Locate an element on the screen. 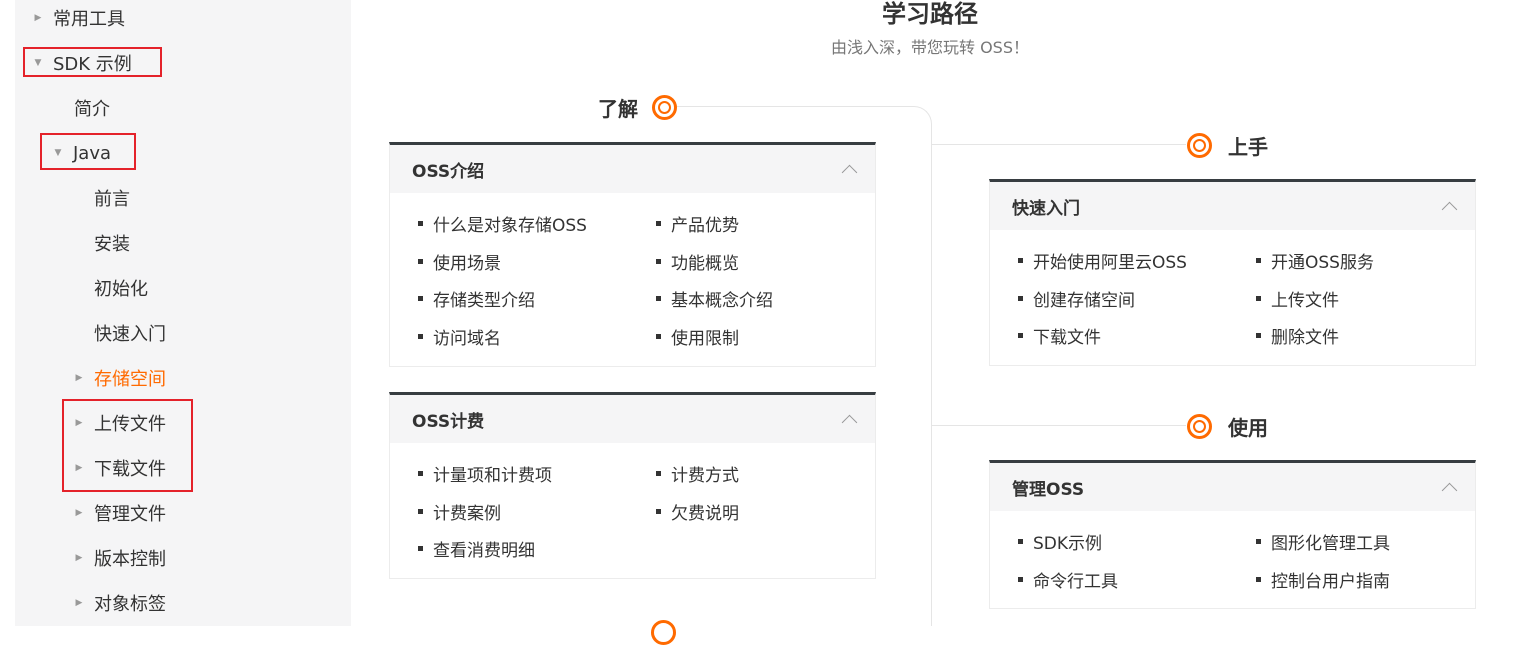 This screenshot has width=1540, height=645. sidebar-item-label: 管理文件 is located at coordinates (130, 514).